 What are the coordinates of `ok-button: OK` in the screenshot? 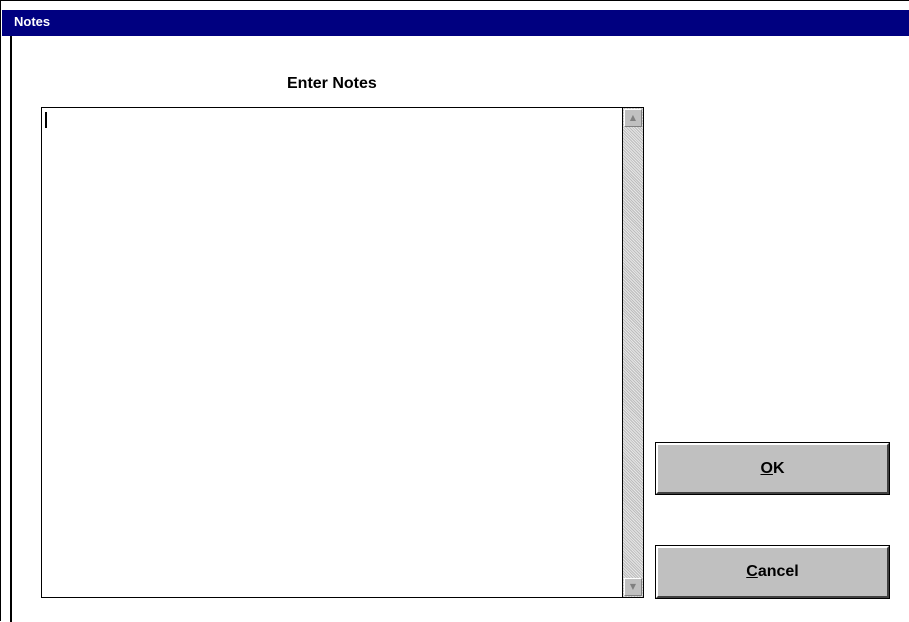 It's located at (772, 468).